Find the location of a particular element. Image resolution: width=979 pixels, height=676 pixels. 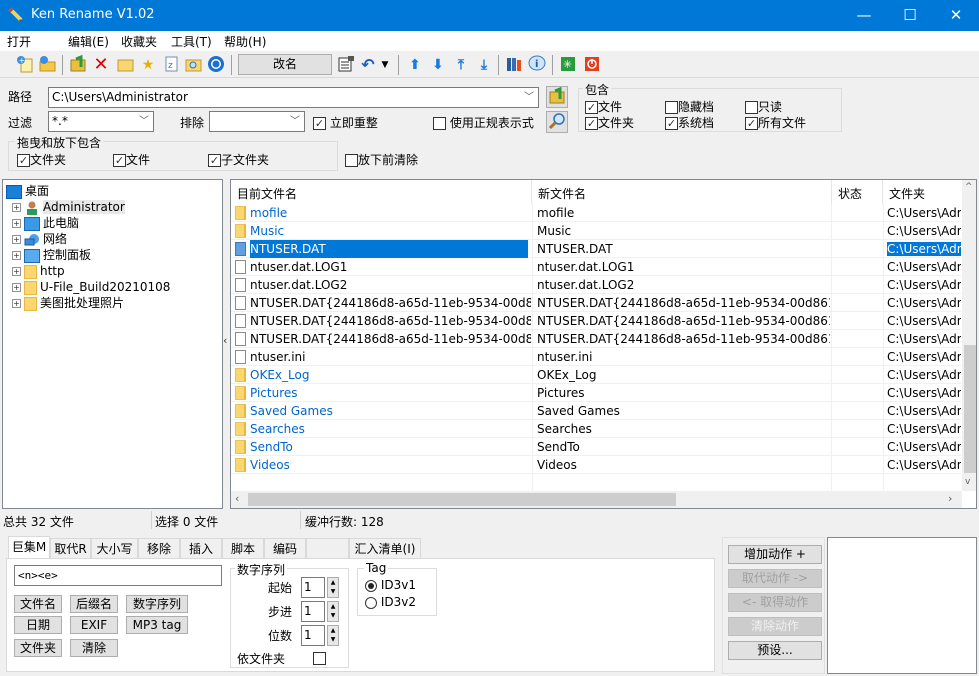

instant-reorg-checkbox: ✓ 立即重整 is located at coordinates (345, 122).